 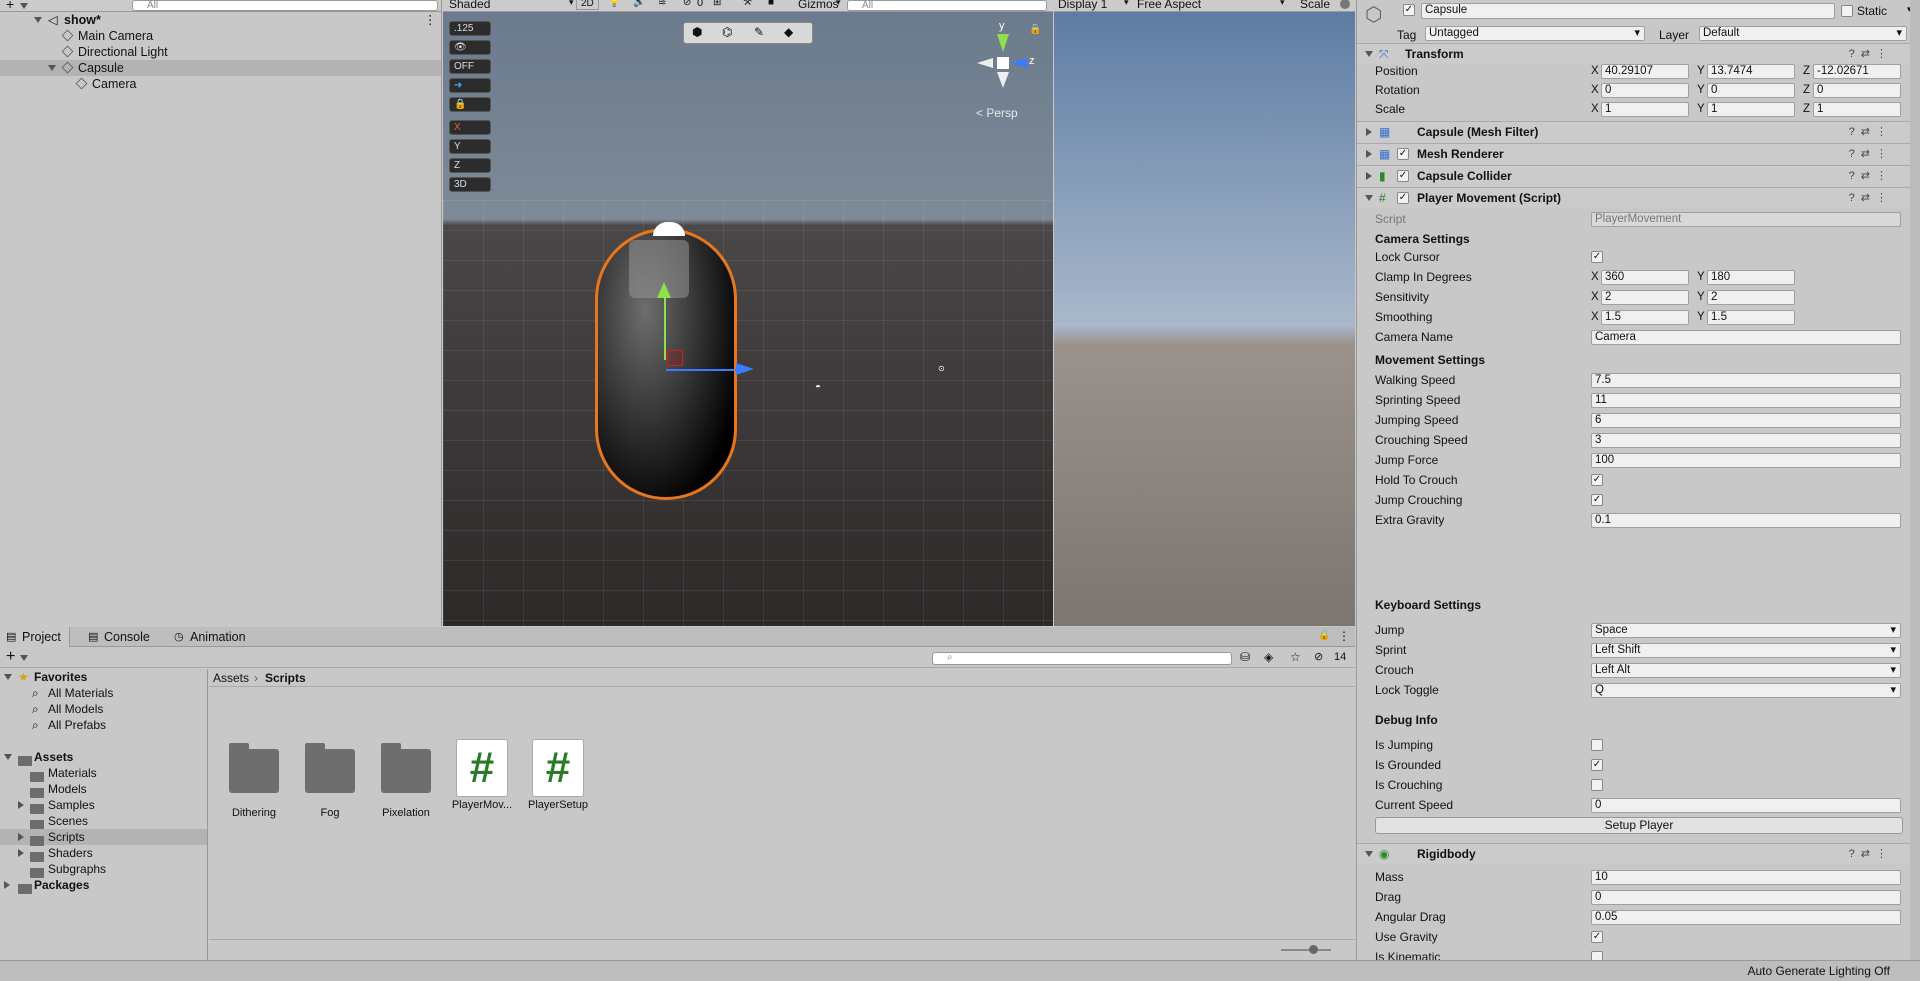 I want to click on game-view: Display 1 ▾ Free Aspect ▾ Scale, so click(x=1204, y=313).